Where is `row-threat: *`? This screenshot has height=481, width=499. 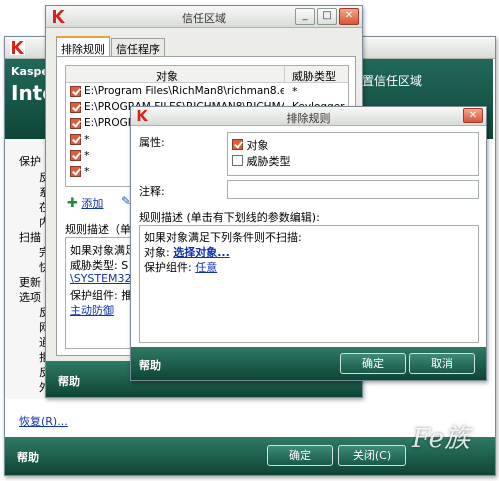
row-threat: * is located at coordinates (295, 91).